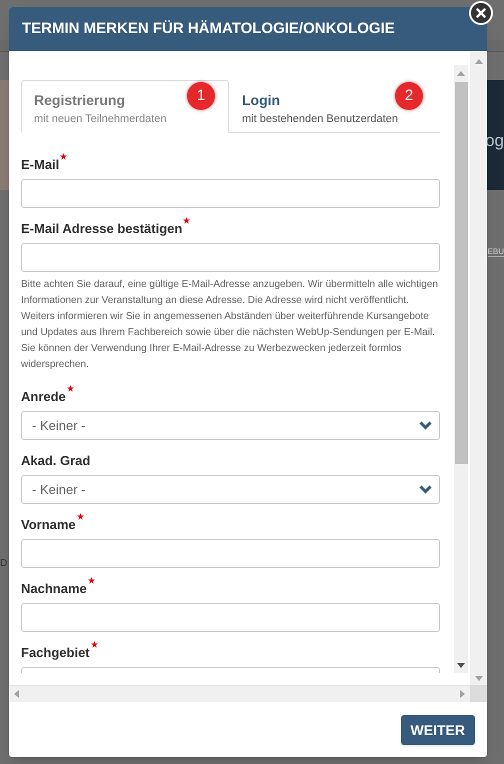  I want to click on close-icon, so click(481, 13).